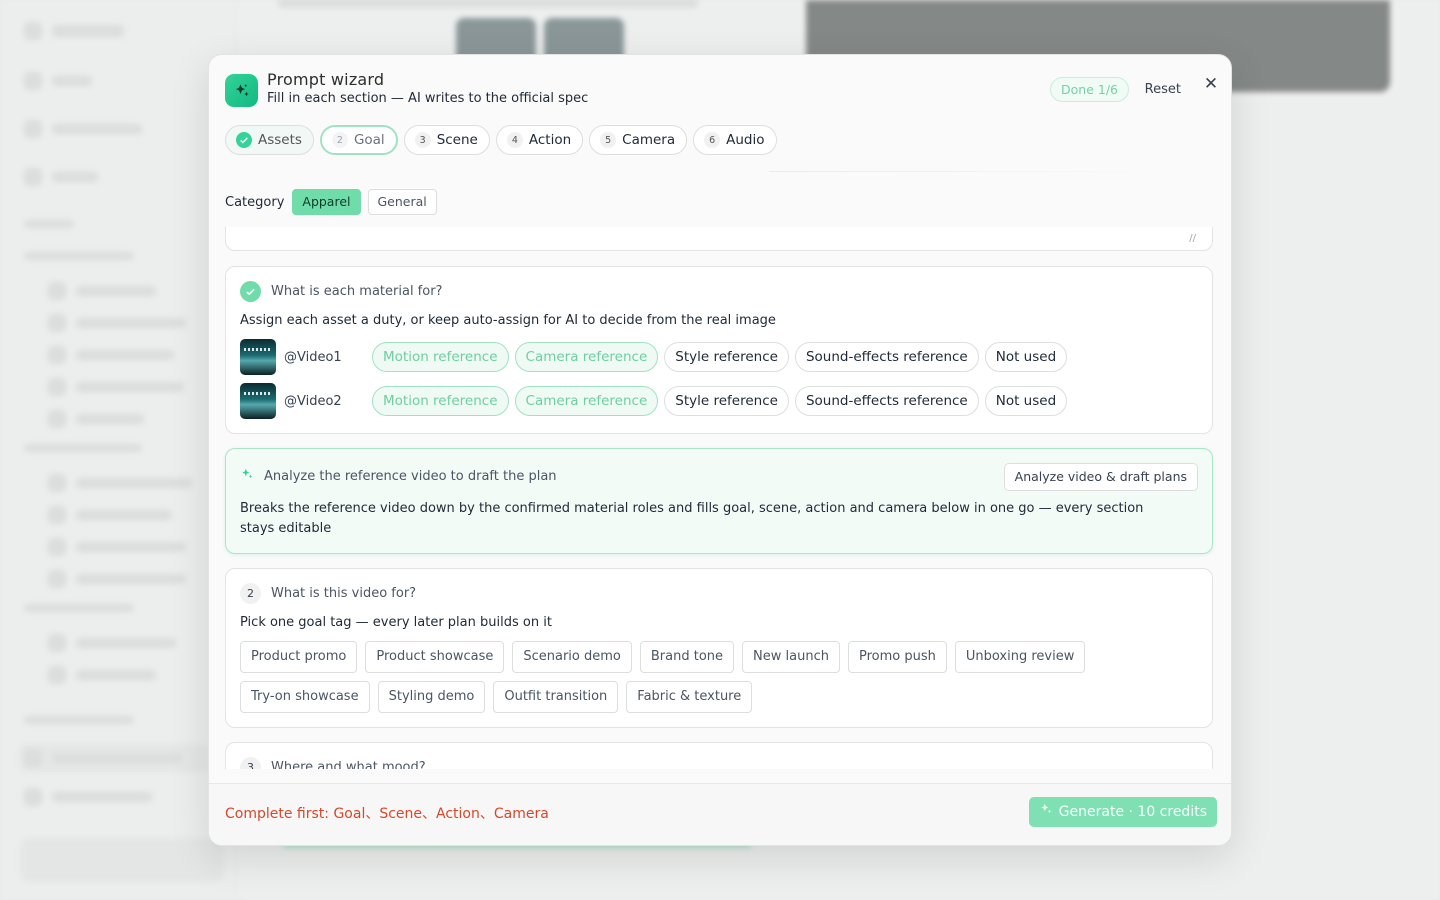 This screenshot has height=900, width=1440. Describe the element at coordinates (280, 140) in the screenshot. I see `step-label: Assets` at that location.